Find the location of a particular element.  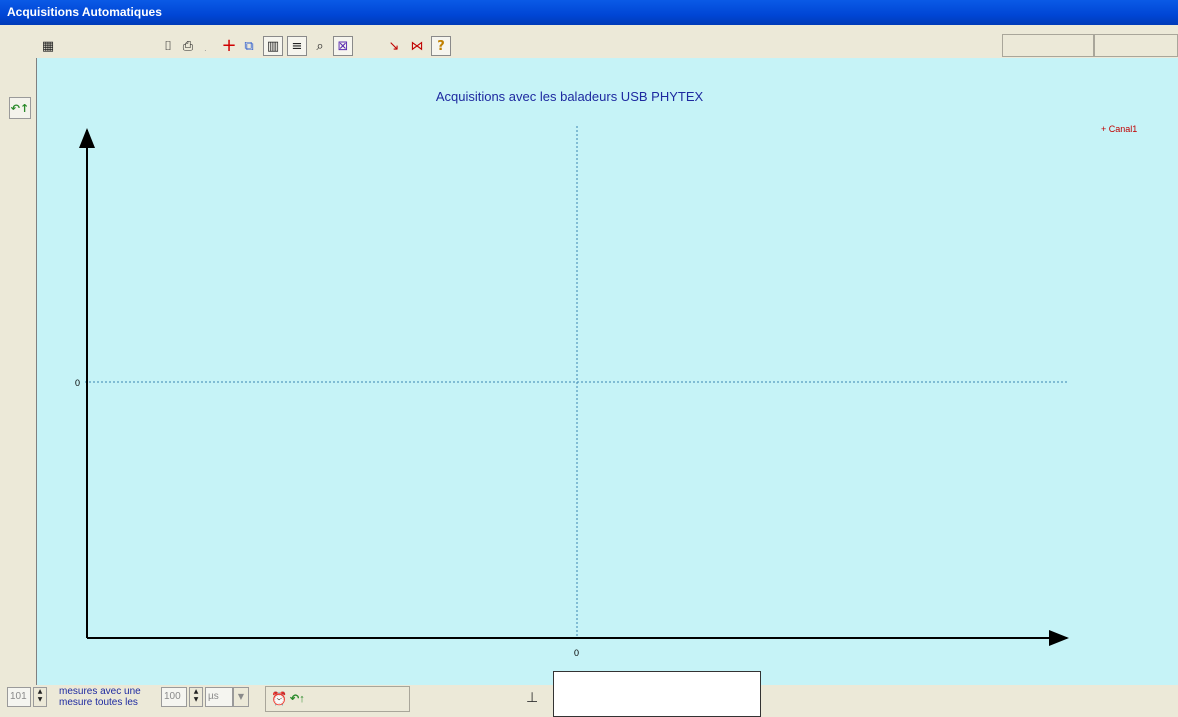

side-panel: ↶↑ is located at coordinates (18, 371).